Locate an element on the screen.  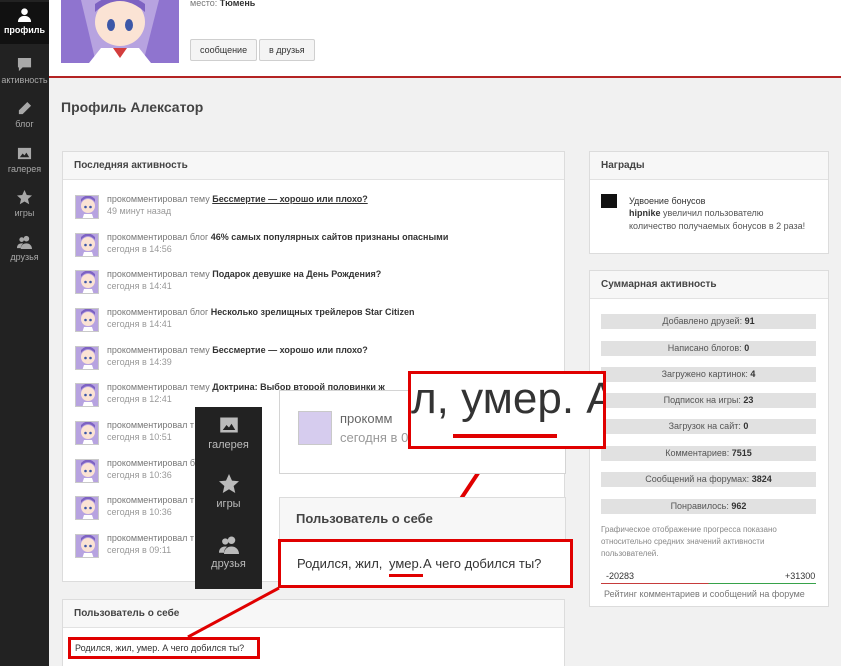
about-text-box: Родился, жил, умер. А чего добился ты? is located at coordinates (164, 648).